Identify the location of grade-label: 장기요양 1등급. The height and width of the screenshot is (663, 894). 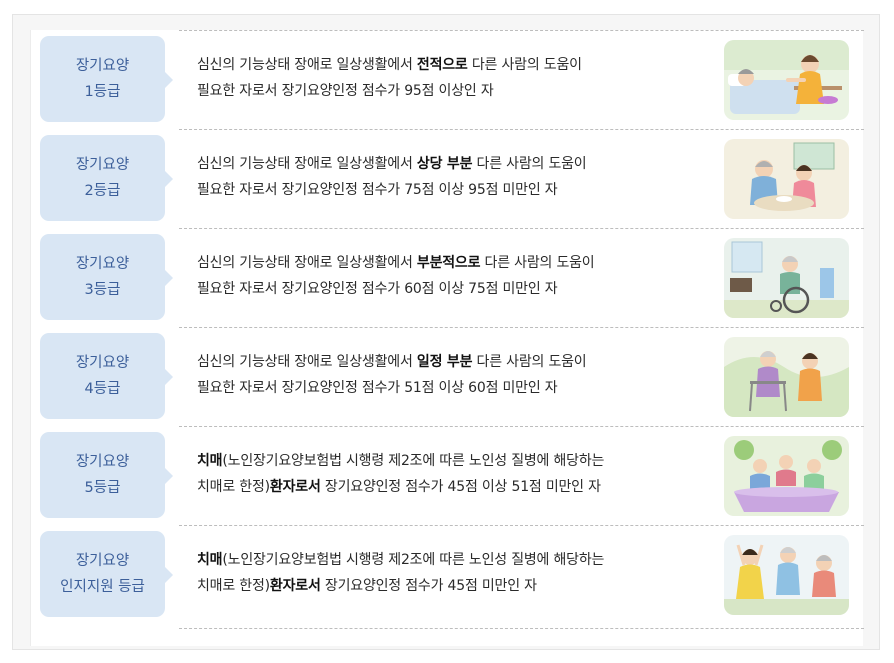
(106, 79).